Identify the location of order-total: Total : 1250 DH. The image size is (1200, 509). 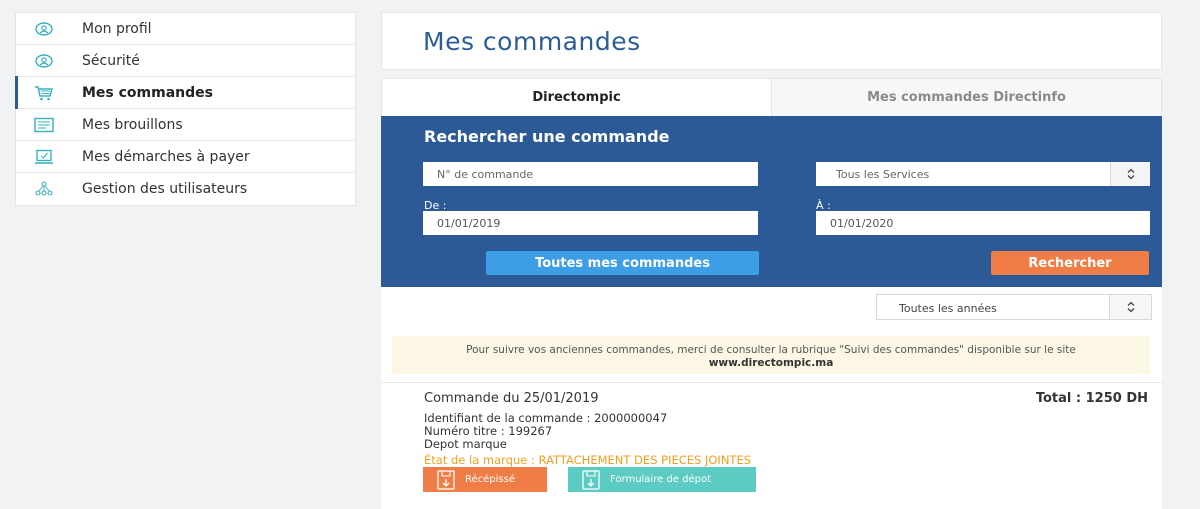
(1091, 398).